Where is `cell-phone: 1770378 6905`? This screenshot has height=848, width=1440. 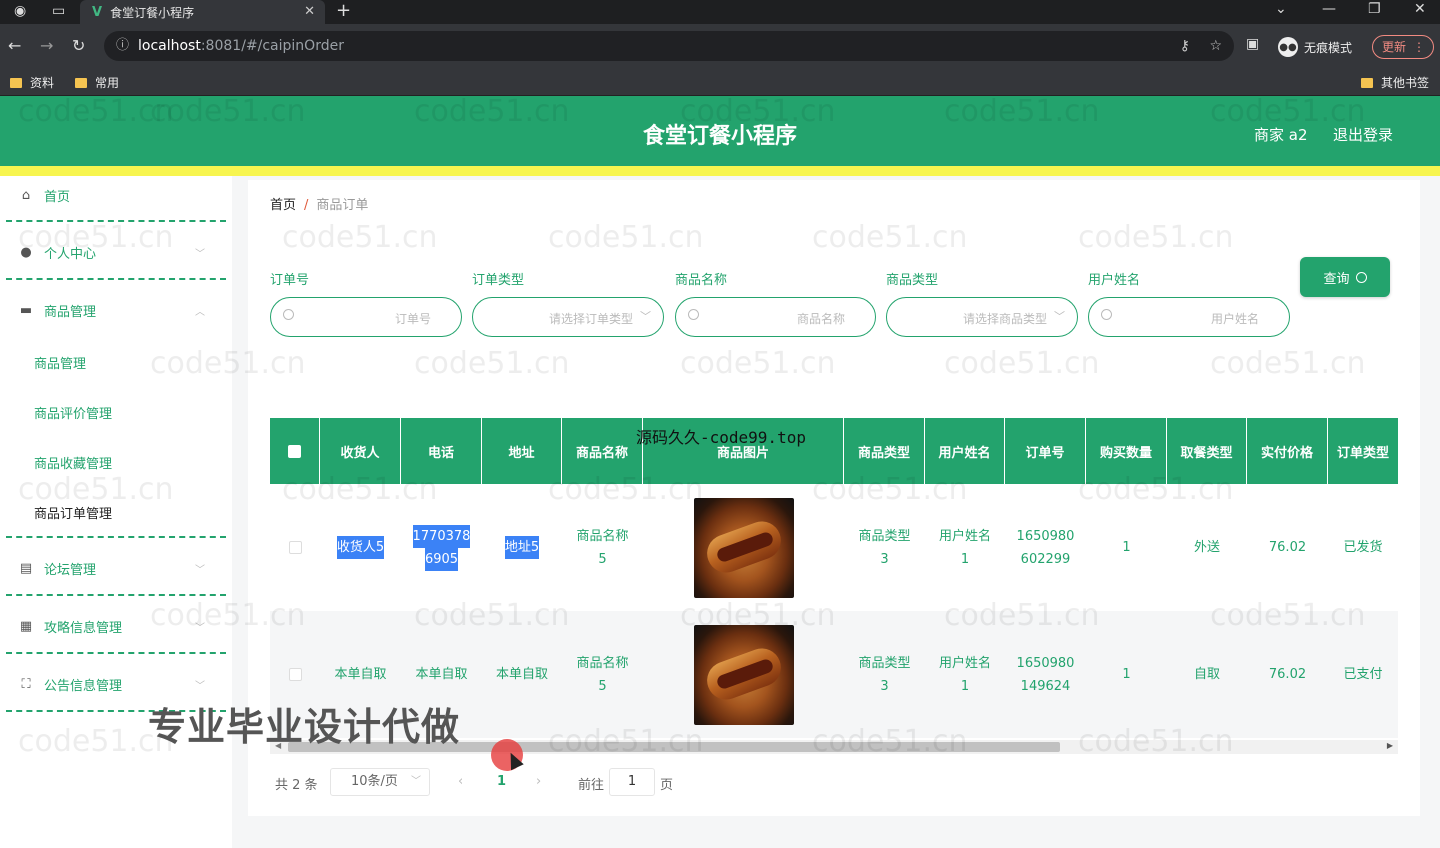 cell-phone: 1770378 6905 is located at coordinates (441, 547).